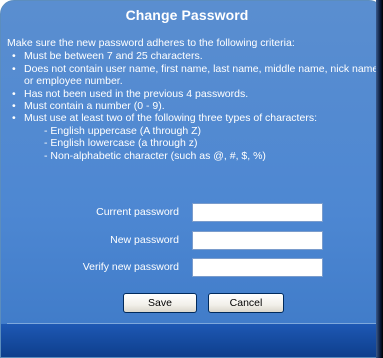 The width and height of the screenshot is (383, 358). Describe the element at coordinates (137, 212) in the screenshot. I see `current-password-label: Current password` at that location.